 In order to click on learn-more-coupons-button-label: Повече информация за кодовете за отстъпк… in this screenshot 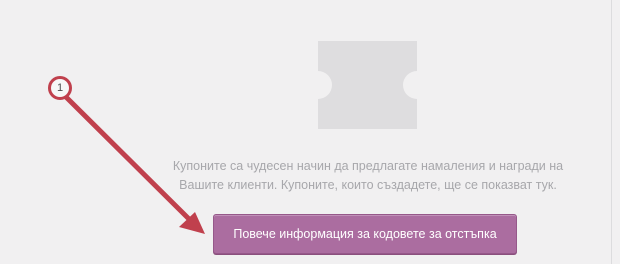, I will do `click(365, 234)`.